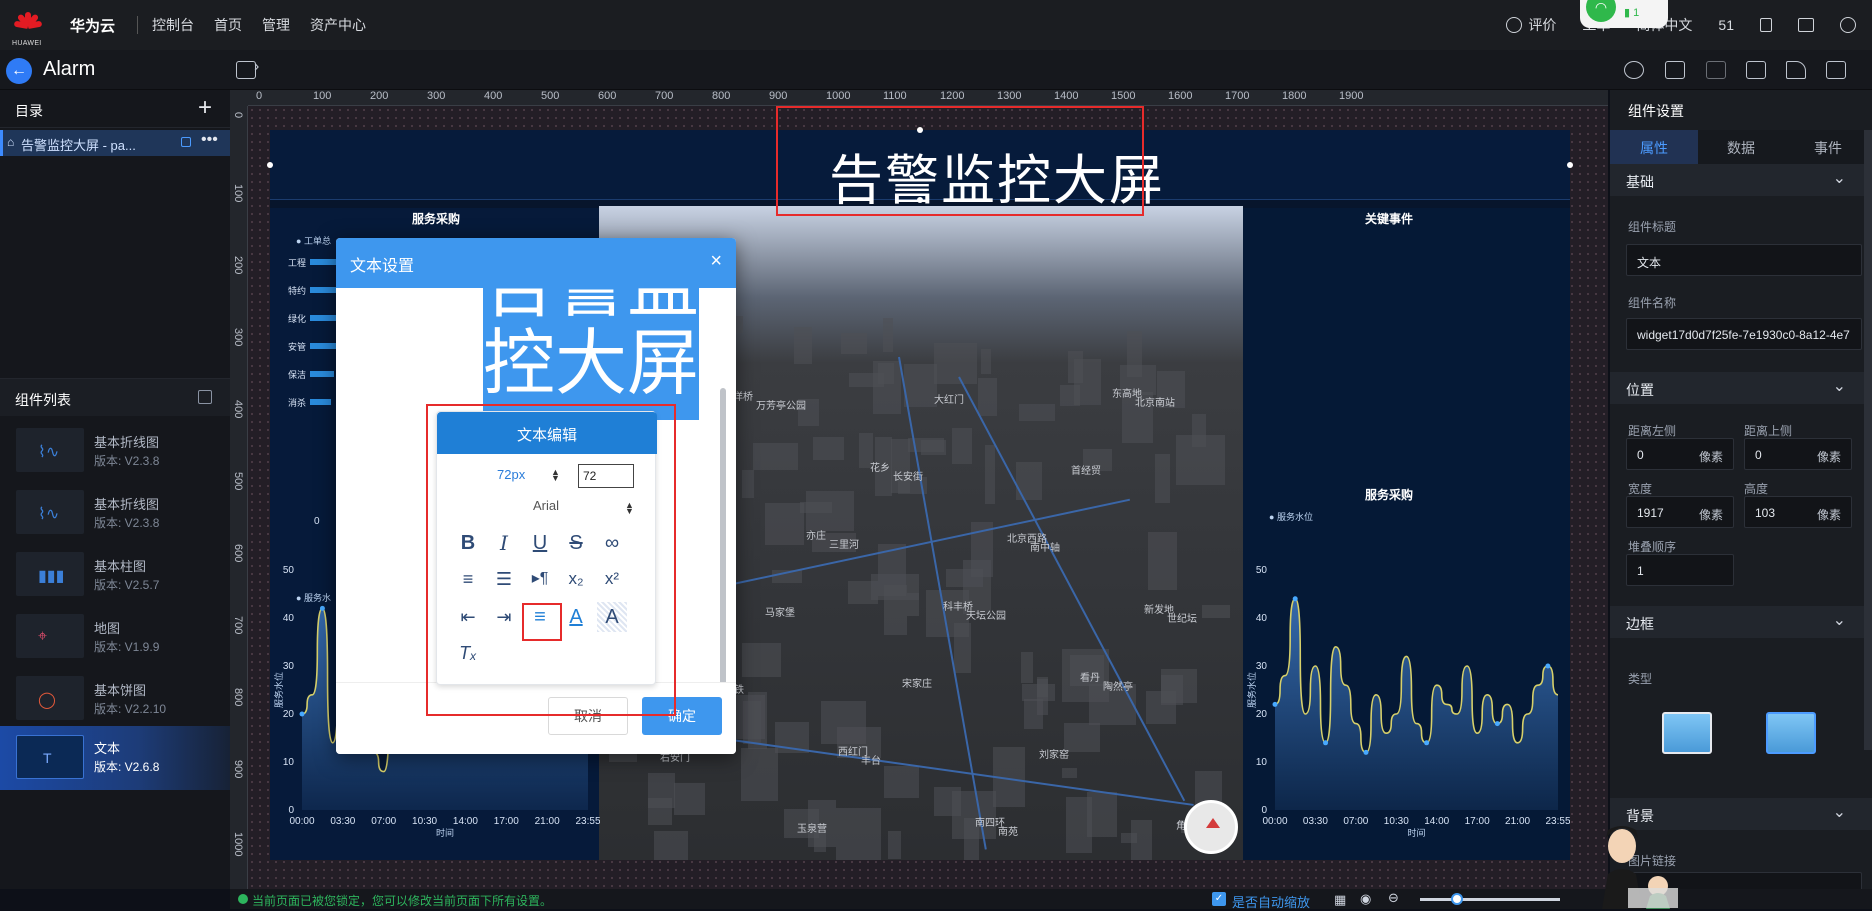 Image resolution: width=1872 pixels, height=911 pixels. What do you see at coordinates (1680, 454) in the screenshot?
I see `left-distance-input: 0 像素` at bounding box center [1680, 454].